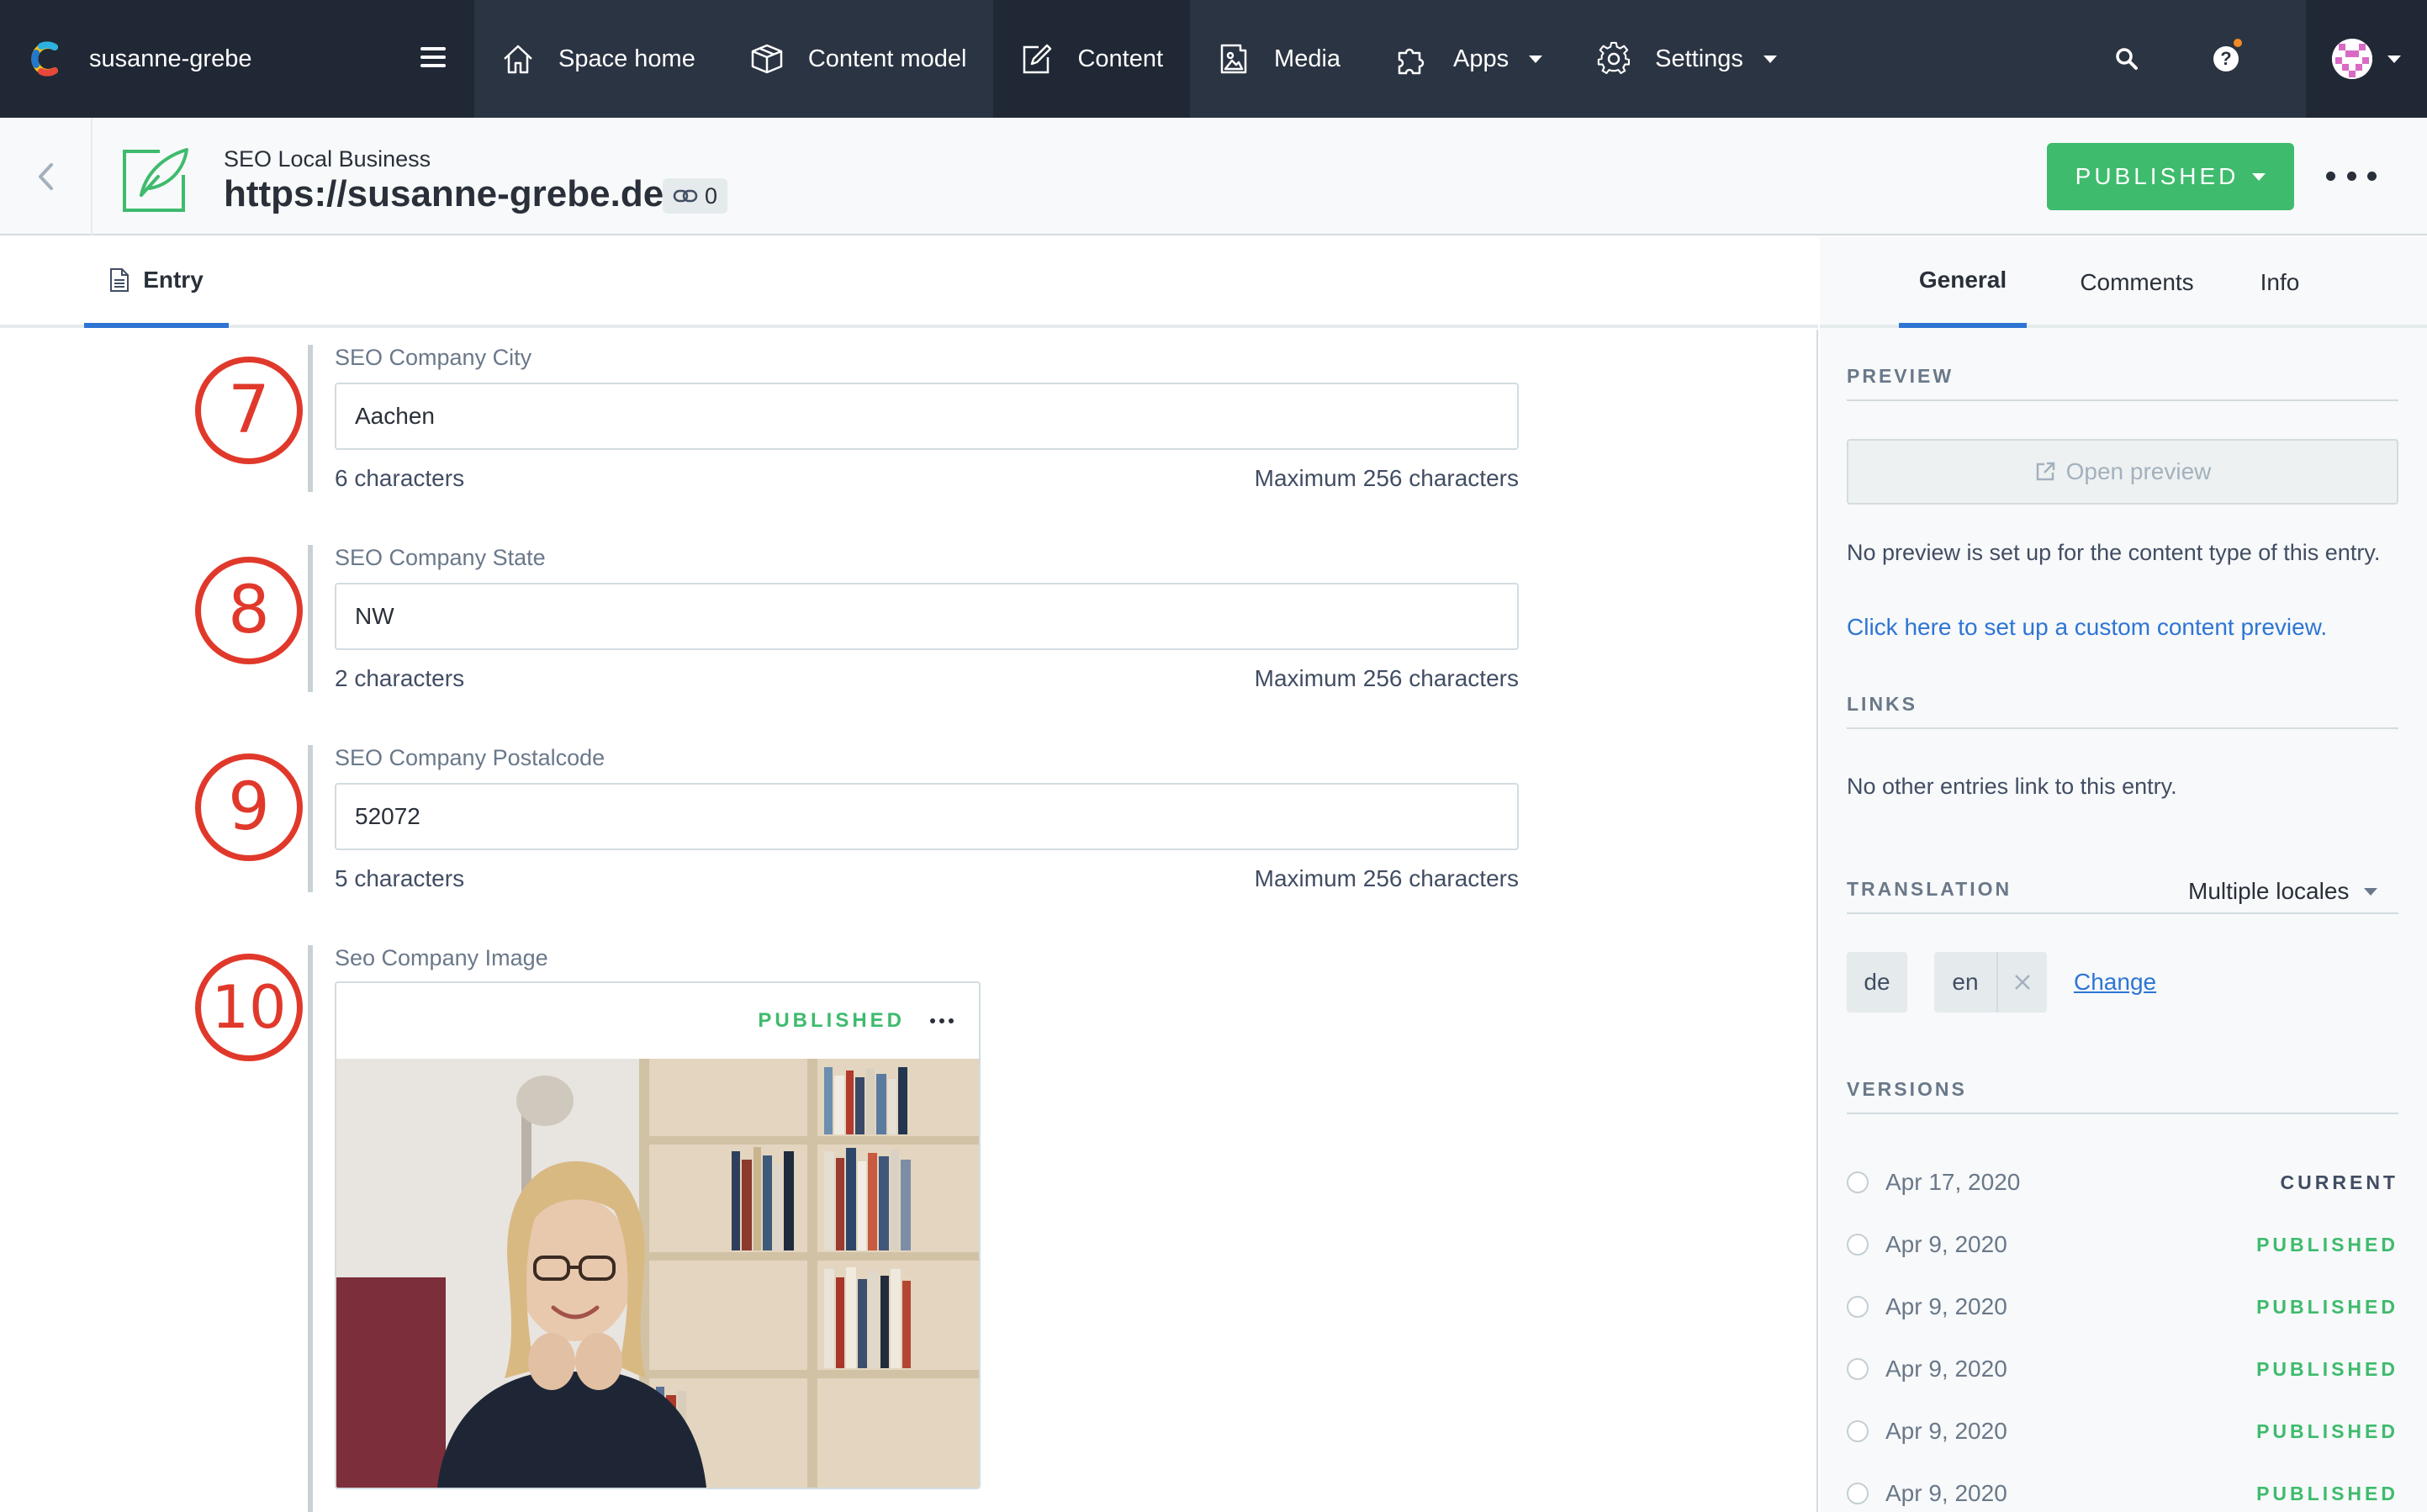 This screenshot has height=1512, width=2427. What do you see at coordinates (434, 357) in the screenshot?
I see `field-label: SEO Company City` at bounding box center [434, 357].